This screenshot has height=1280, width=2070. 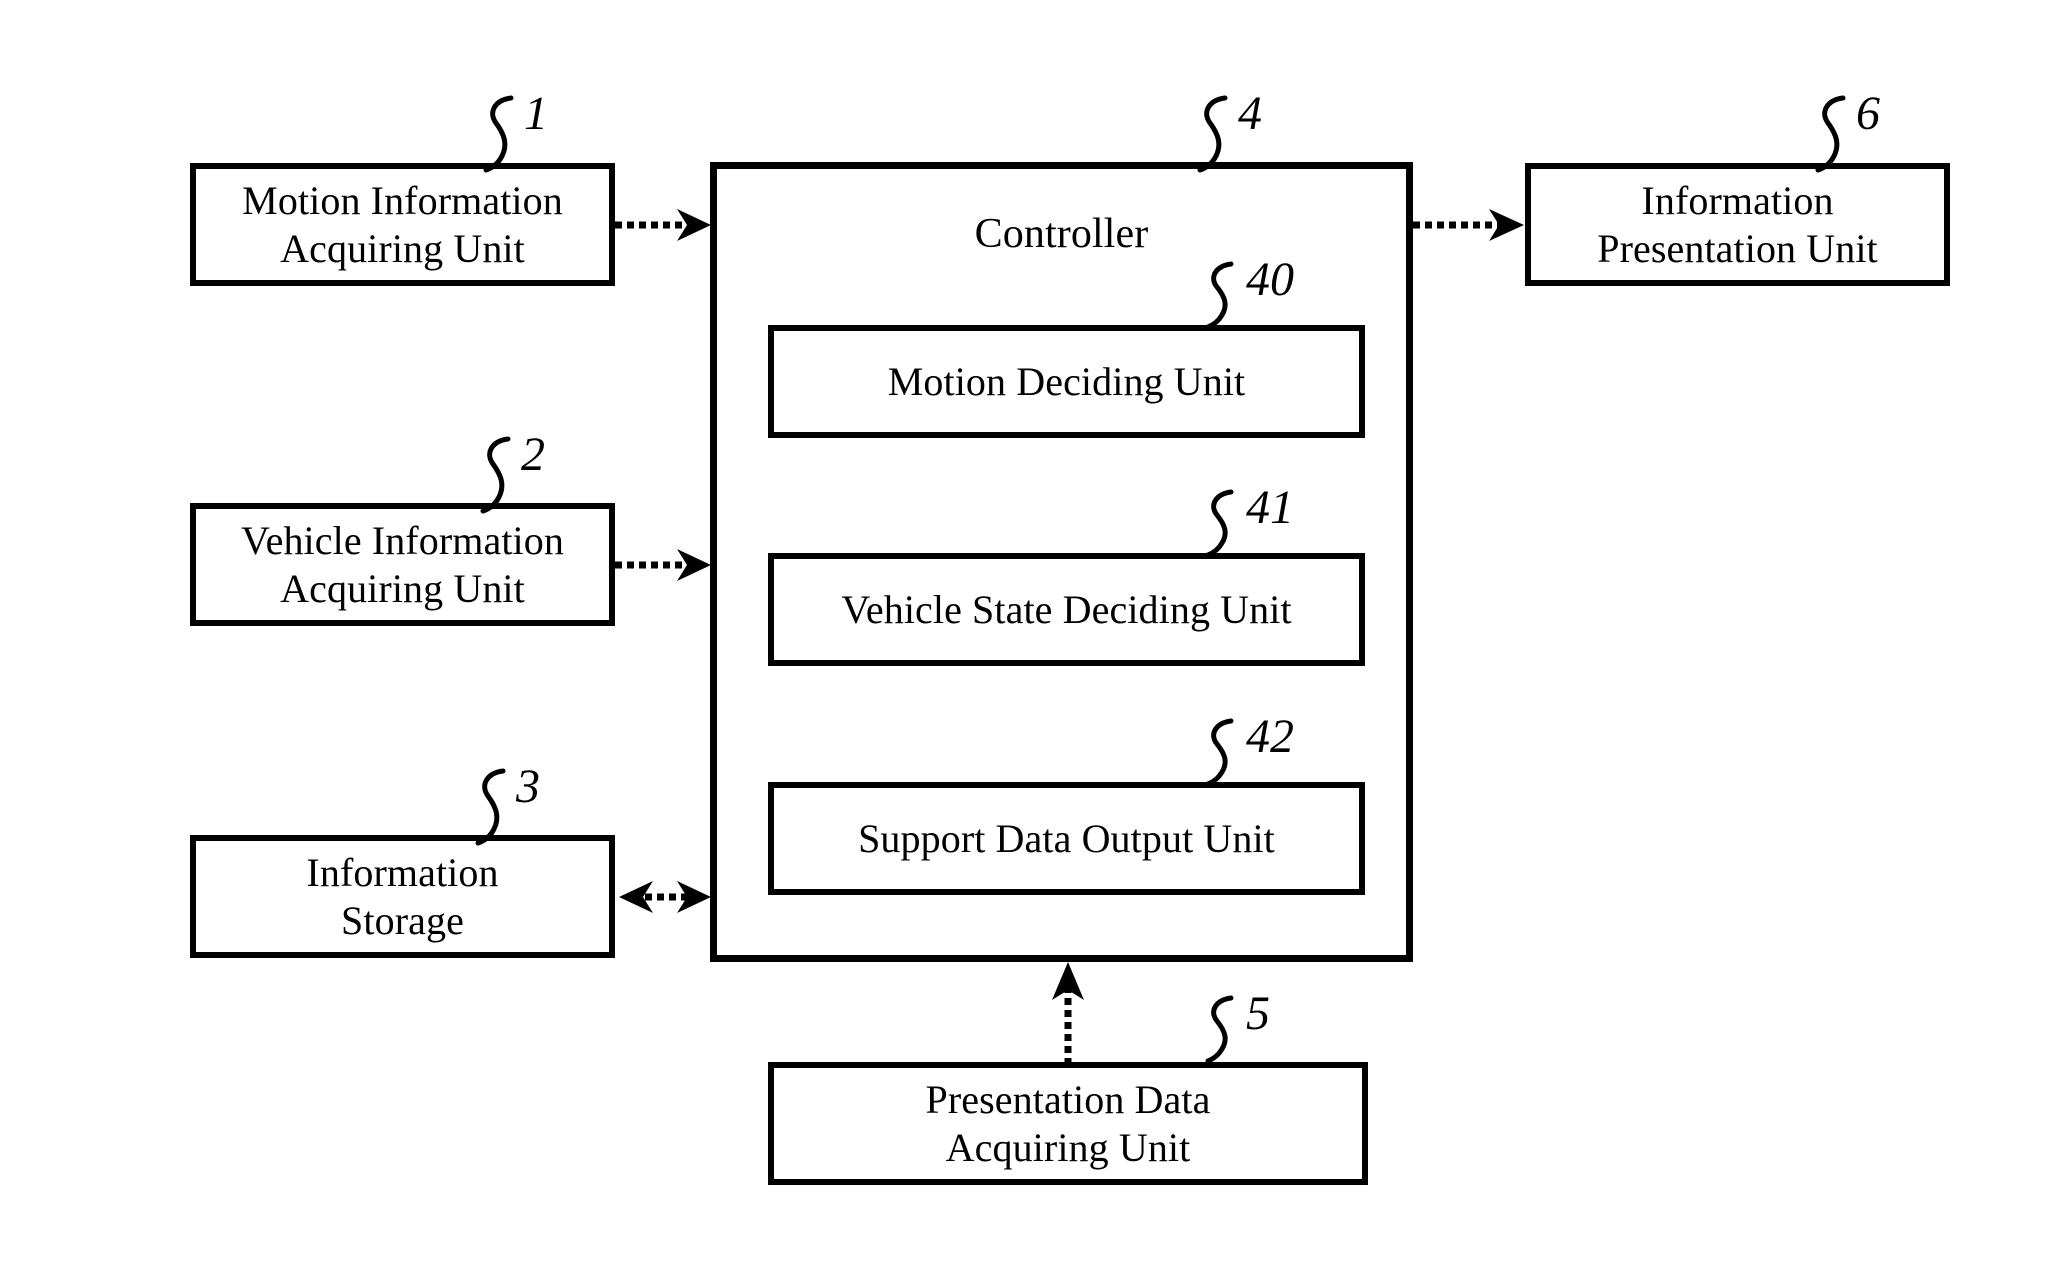 I want to click on block-label: Vehicle Information Acquiring Unit, so click(x=402, y=564).